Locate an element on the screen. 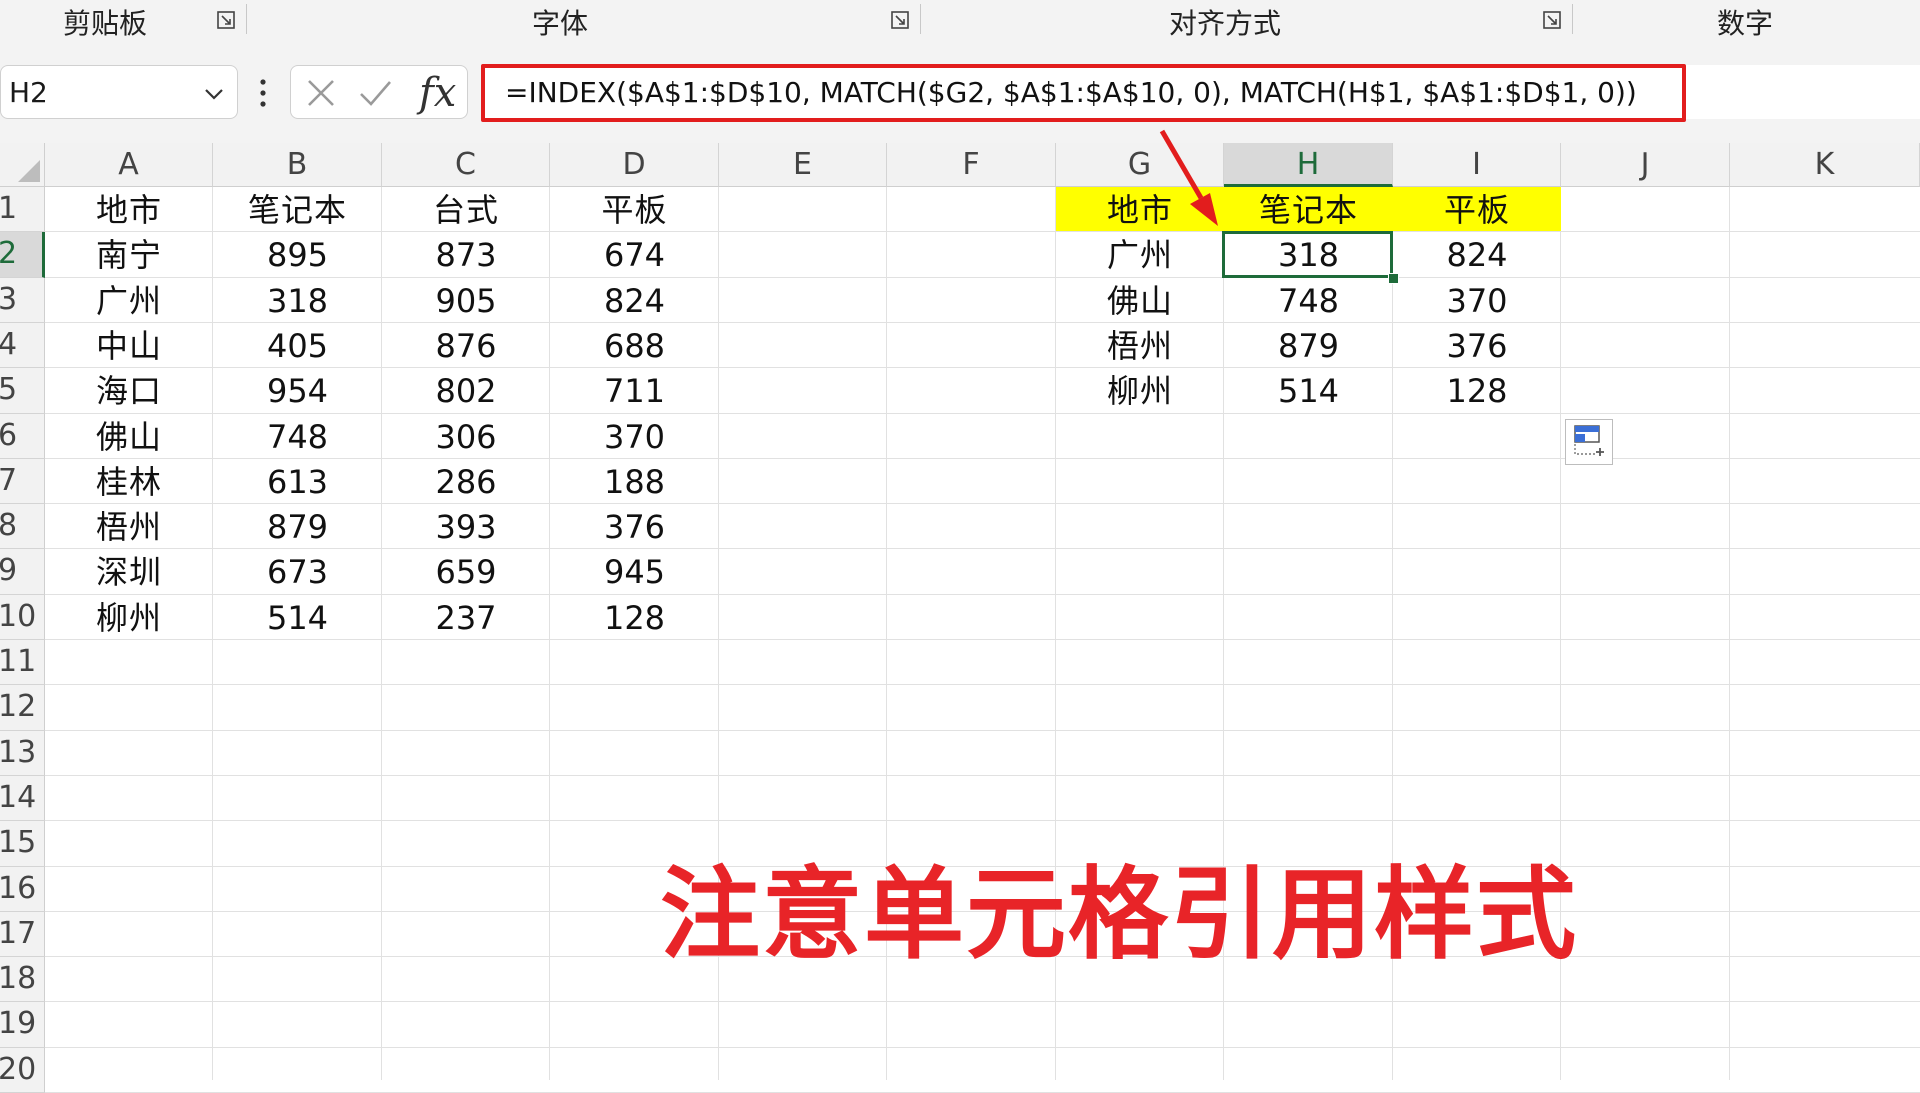 This screenshot has width=1920, height=1093. column-header-i: I is located at coordinates (1477, 165).